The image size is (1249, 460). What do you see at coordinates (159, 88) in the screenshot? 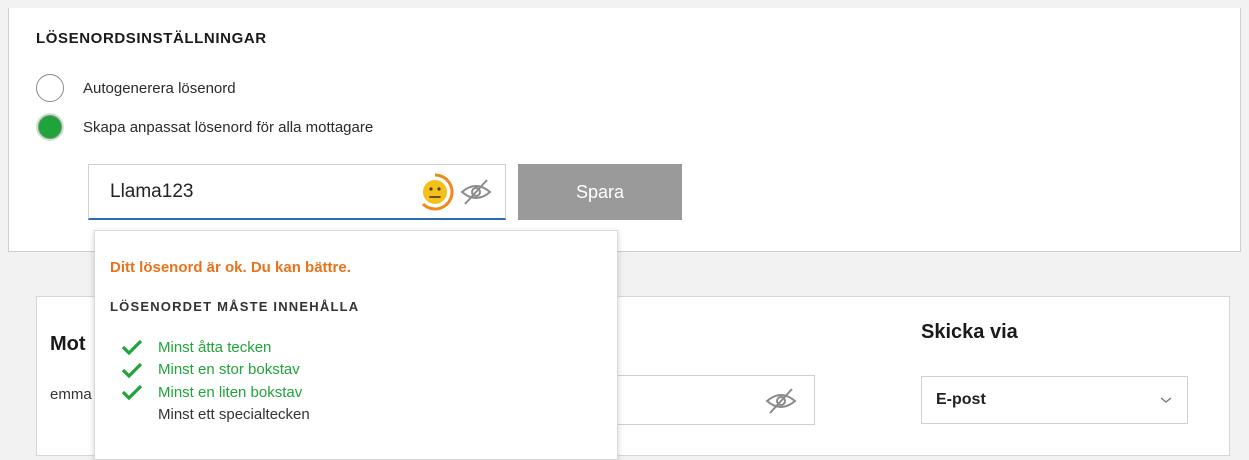
I see `option-autogenerate-label: Autogenerera lösenord` at bounding box center [159, 88].